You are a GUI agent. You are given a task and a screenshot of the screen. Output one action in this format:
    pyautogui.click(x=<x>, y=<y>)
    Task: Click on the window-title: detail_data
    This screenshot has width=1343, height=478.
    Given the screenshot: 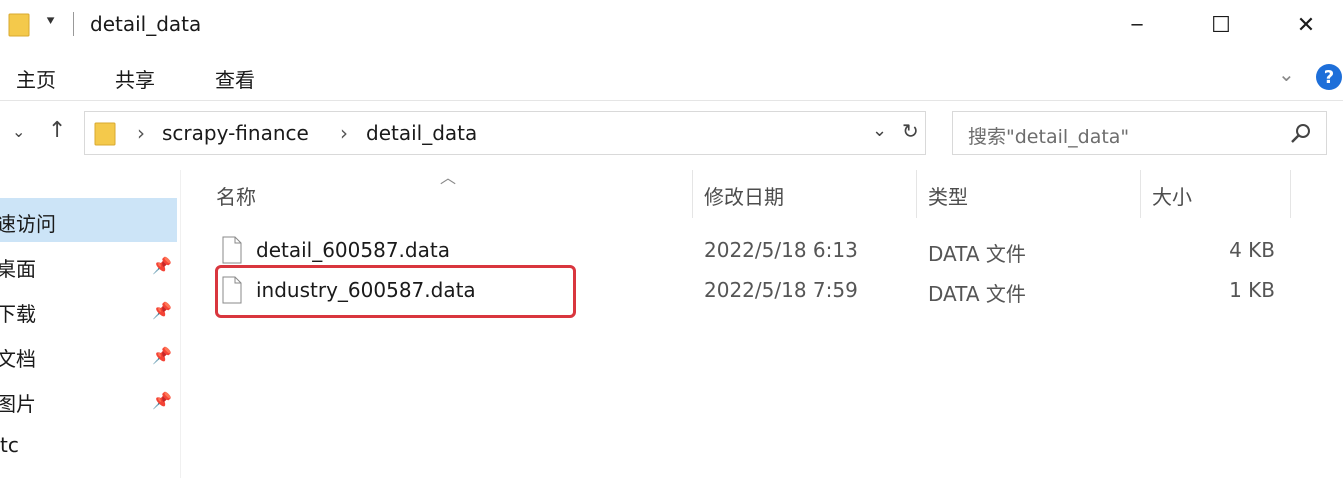 What is the action you would take?
    pyautogui.click(x=146, y=24)
    